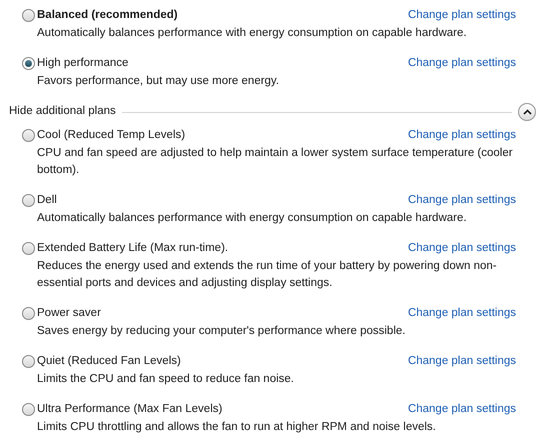 The height and width of the screenshot is (444, 550). I want to click on plan-description: CPU and fan speed are adjusted to help maintain a lower system surface temperature (cooler bottom)., so click(275, 162).